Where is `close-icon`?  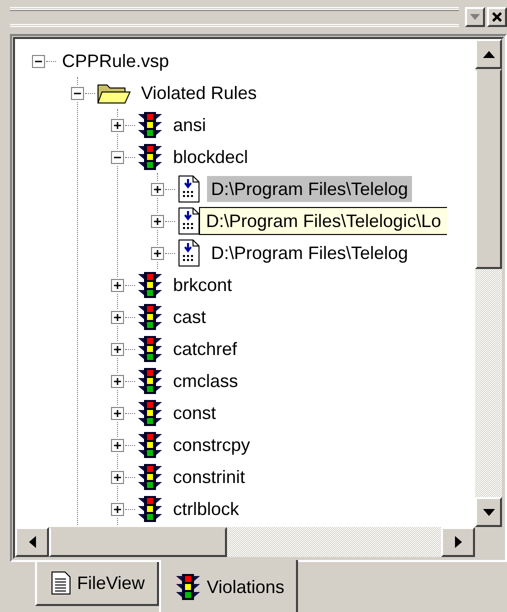 close-icon is located at coordinates (497, 17).